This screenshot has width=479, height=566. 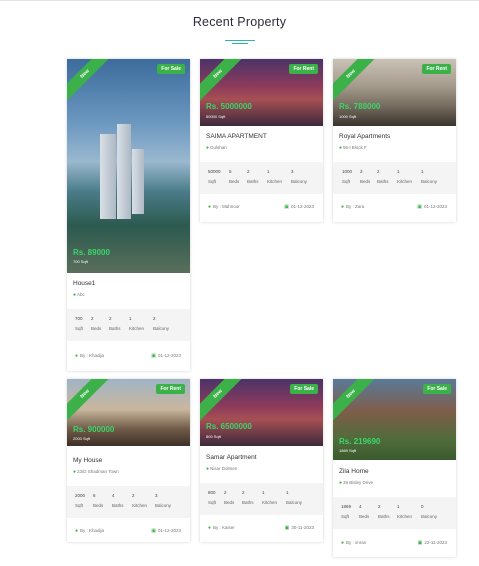 What do you see at coordinates (226, 206) in the screenshot?
I see `agent-text: By : Mahnoor` at bounding box center [226, 206].